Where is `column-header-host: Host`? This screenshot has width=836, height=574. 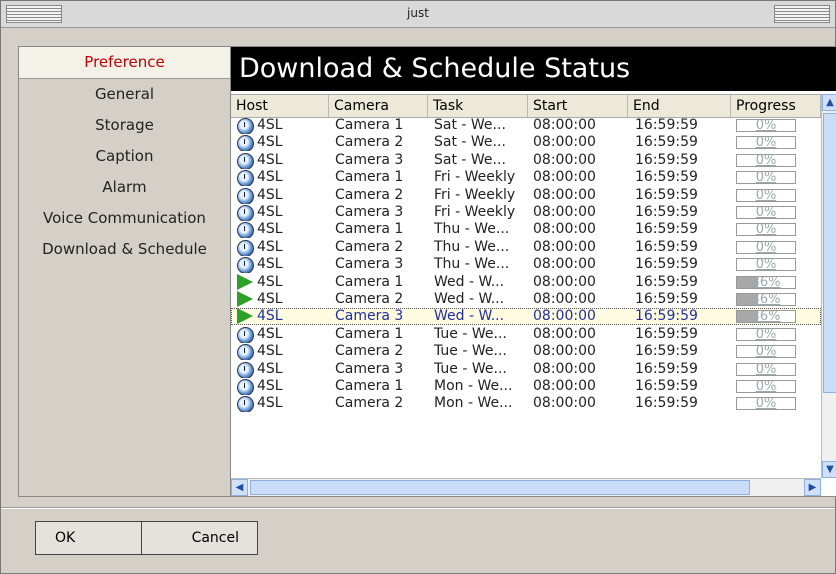 column-header-host: Host is located at coordinates (280, 106).